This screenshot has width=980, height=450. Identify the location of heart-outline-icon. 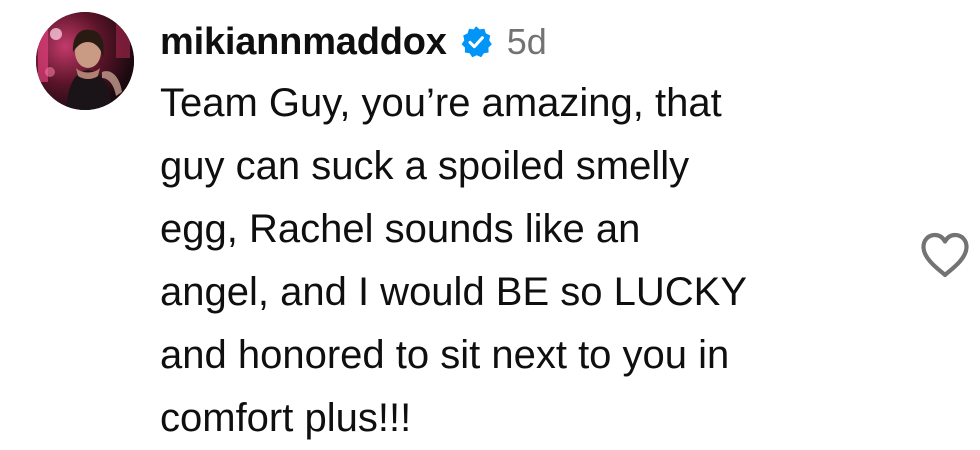
(945, 255).